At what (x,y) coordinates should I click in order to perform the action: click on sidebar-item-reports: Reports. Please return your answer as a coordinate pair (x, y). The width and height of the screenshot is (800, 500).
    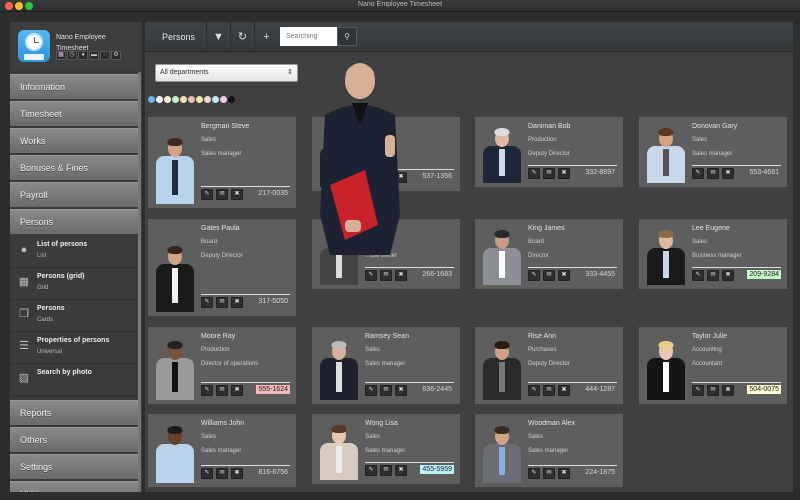
    Looking at the image, I should click on (74, 412).